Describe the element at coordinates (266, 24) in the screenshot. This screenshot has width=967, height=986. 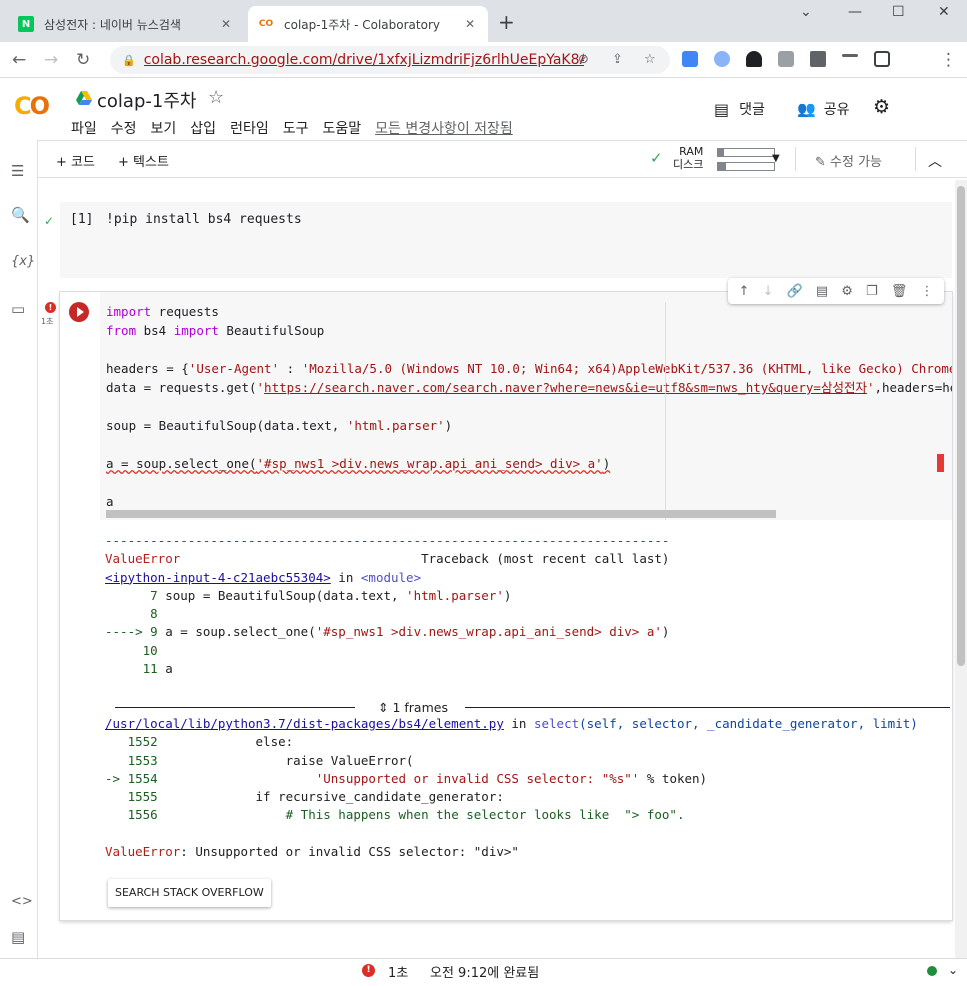
I see `colab-favicon-icon: CO` at that location.